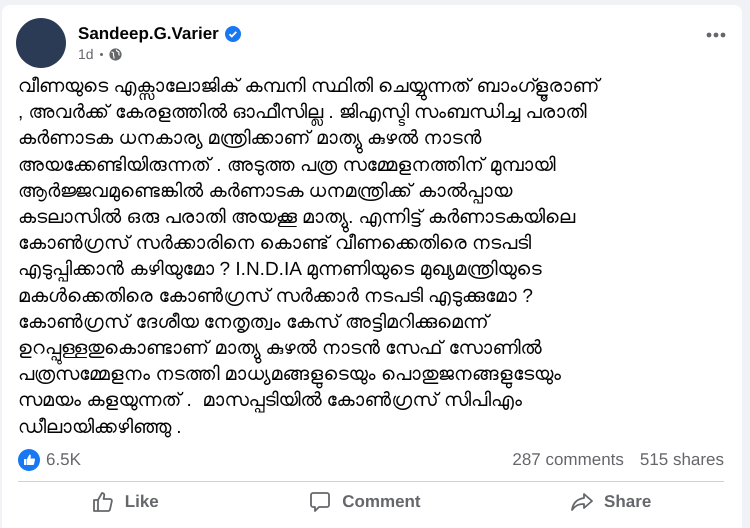 This screenshot has height=528, width=750. Describe the element at coordinates (364, 502) in the screenshot. I see `comment-button: Comment` at that location.